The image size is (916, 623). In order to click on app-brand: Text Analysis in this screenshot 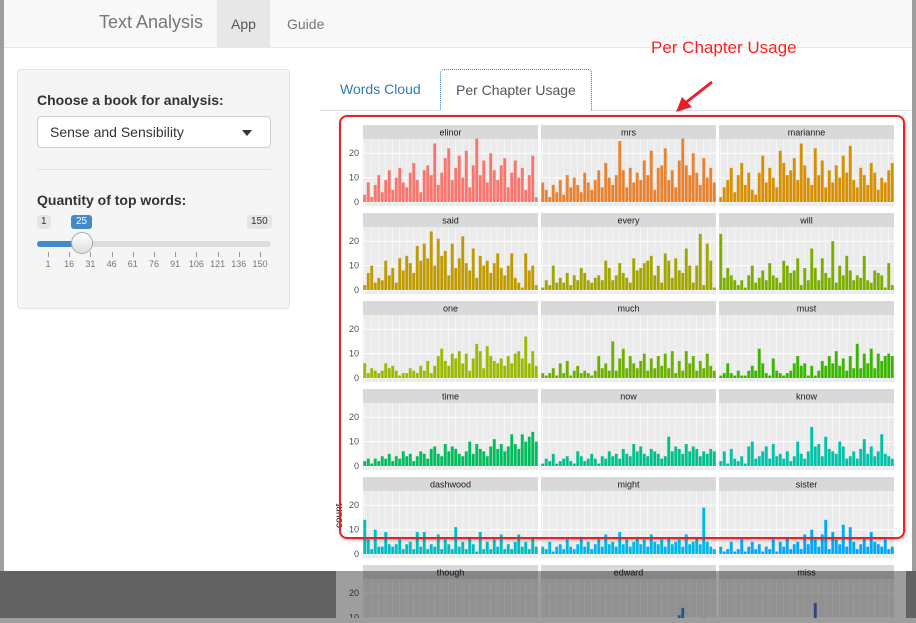, I will do `click(151, 22)`.